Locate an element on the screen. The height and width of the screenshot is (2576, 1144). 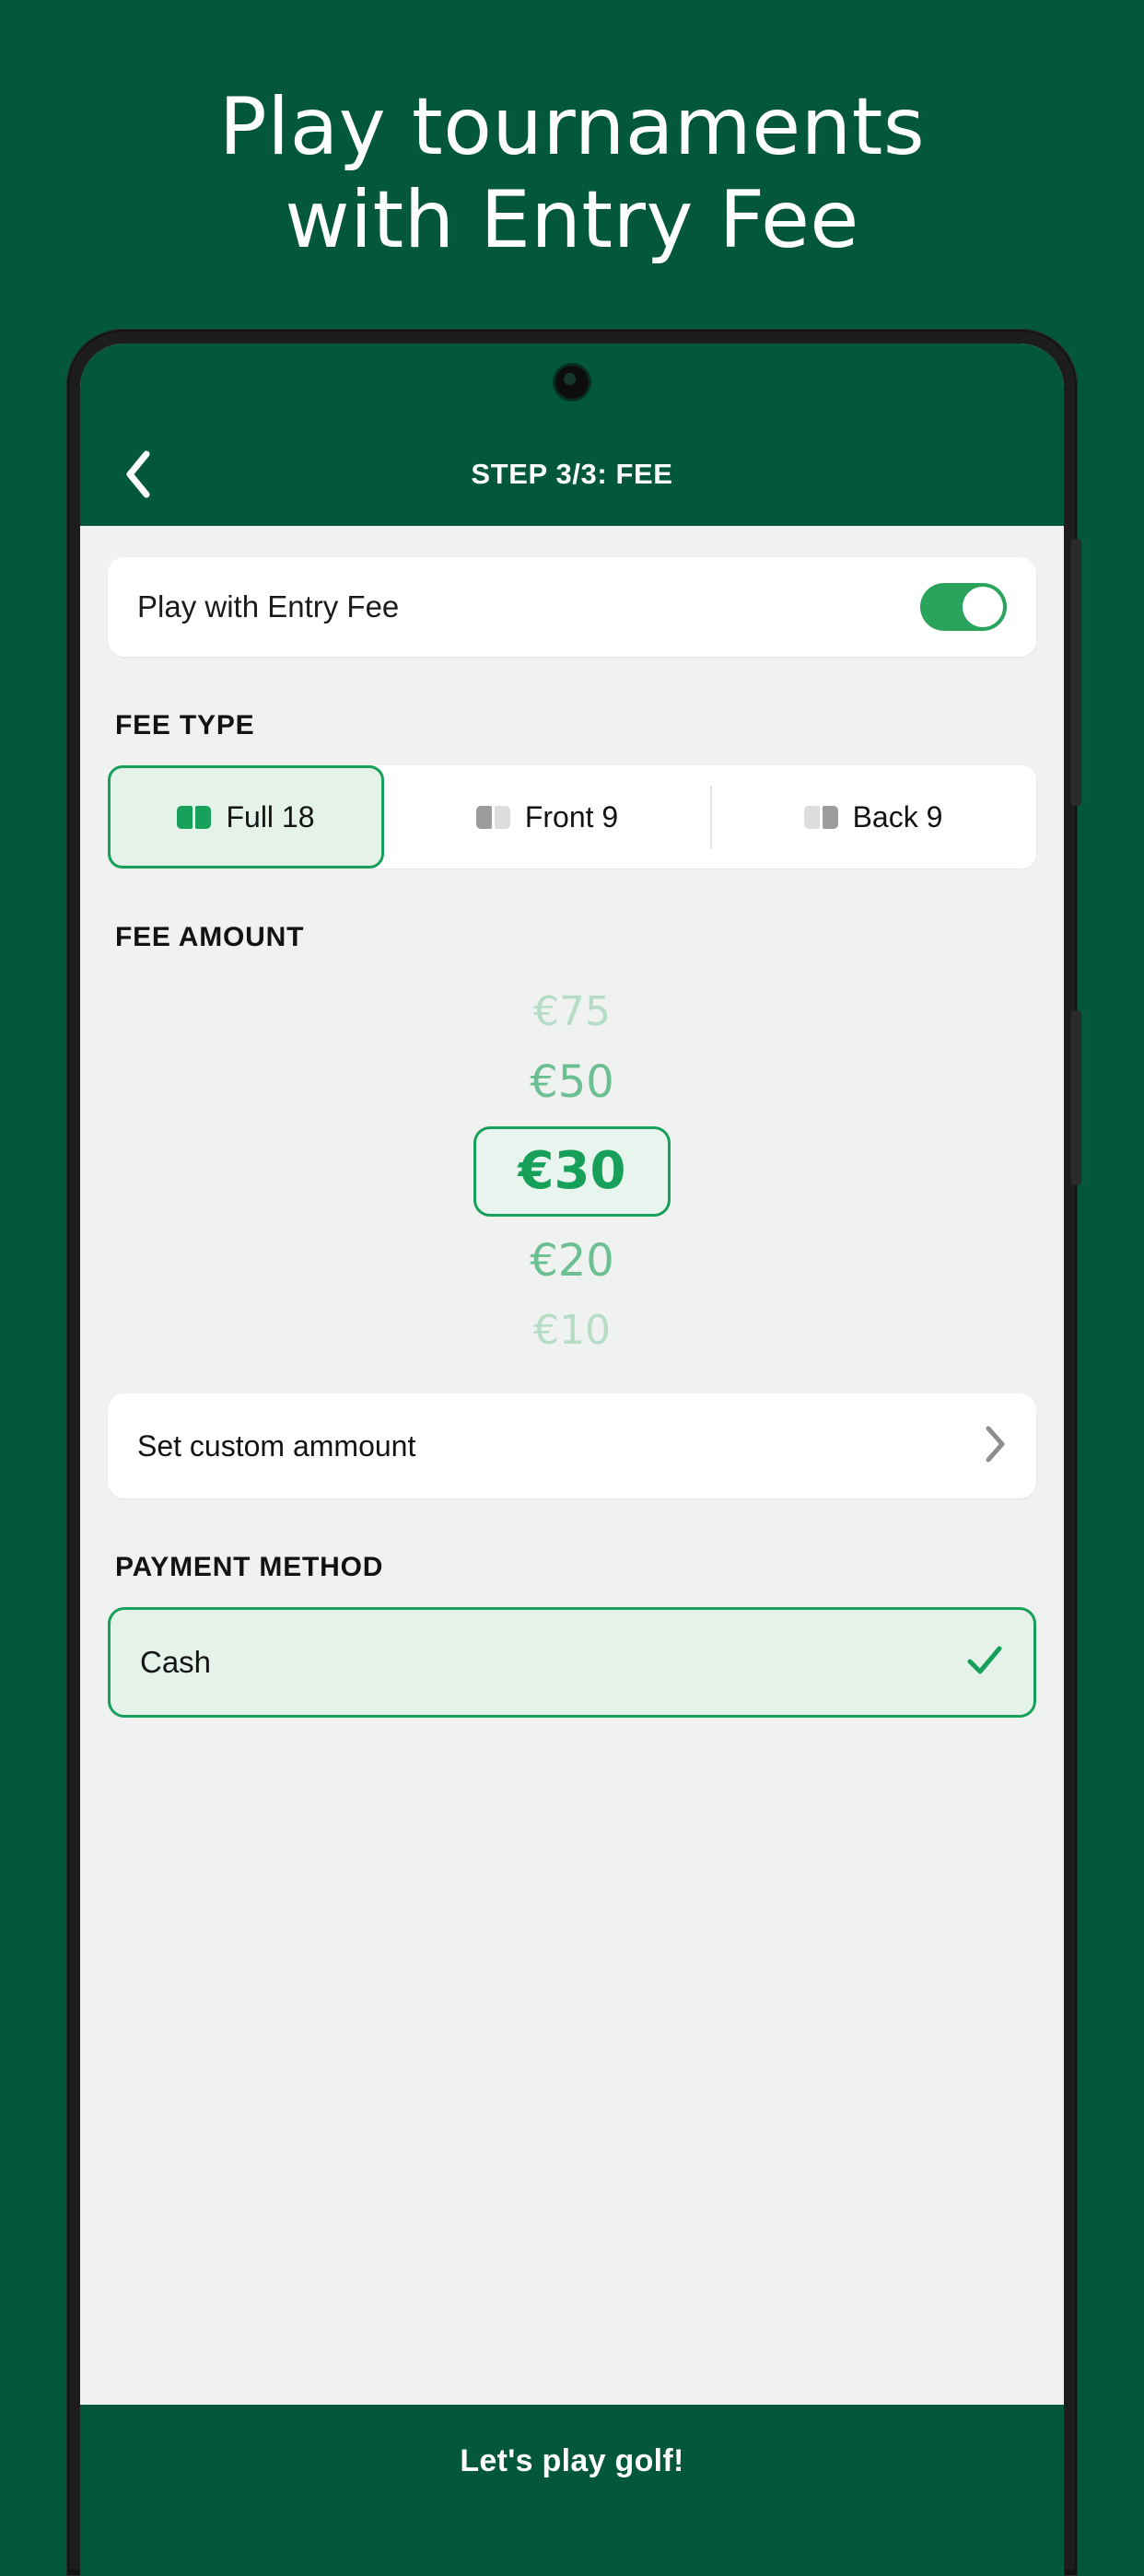
switch-knob is located at coordinates (983, 607).